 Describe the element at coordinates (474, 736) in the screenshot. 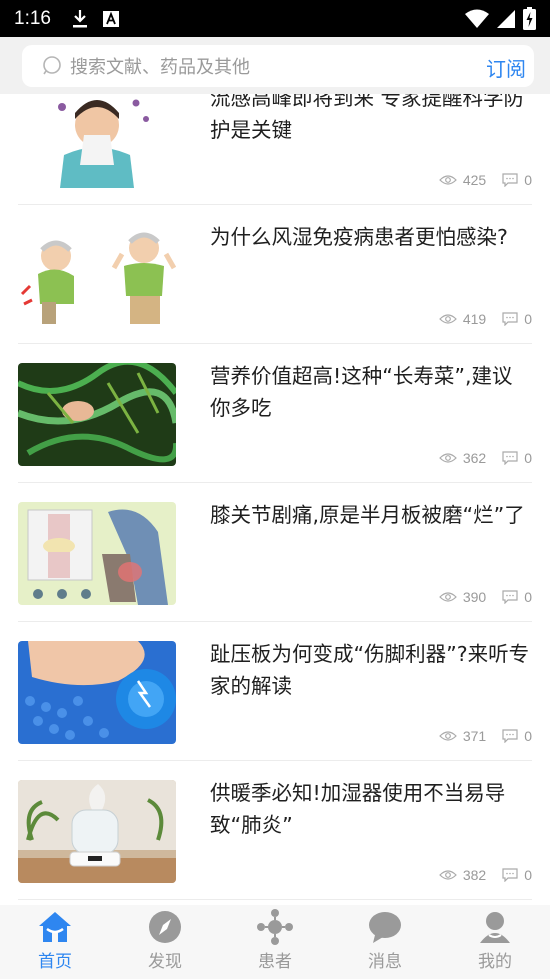

I see `view-count: 371` at that location.